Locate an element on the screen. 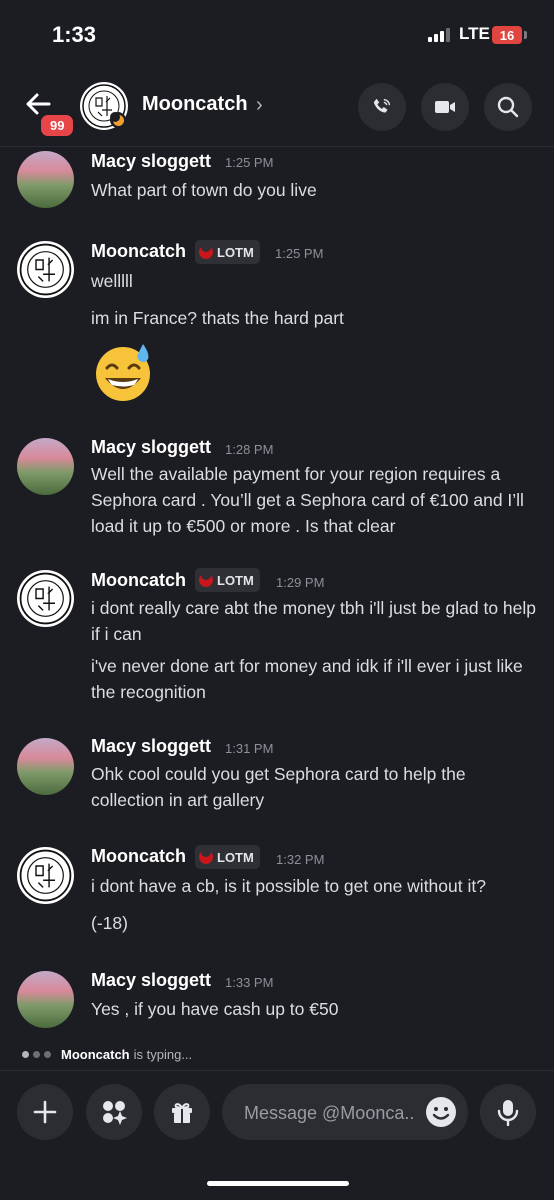 This screenshot has width=554, height=1200. gift-icon is located at coordinates (182, 1113).